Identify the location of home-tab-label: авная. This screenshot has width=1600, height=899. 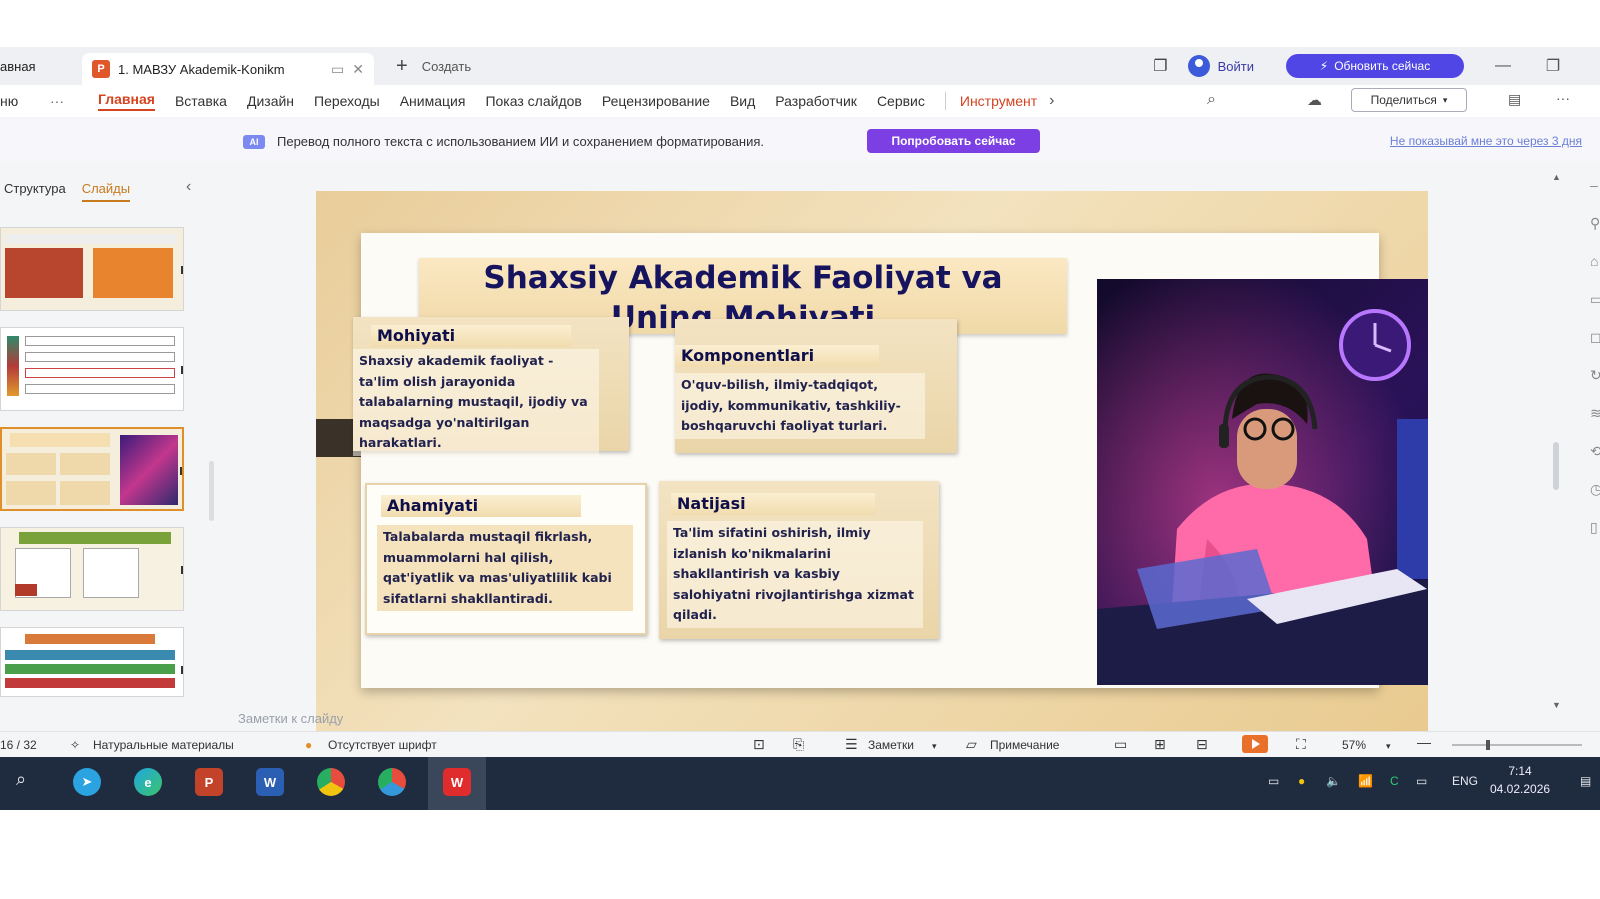
(18, 66).